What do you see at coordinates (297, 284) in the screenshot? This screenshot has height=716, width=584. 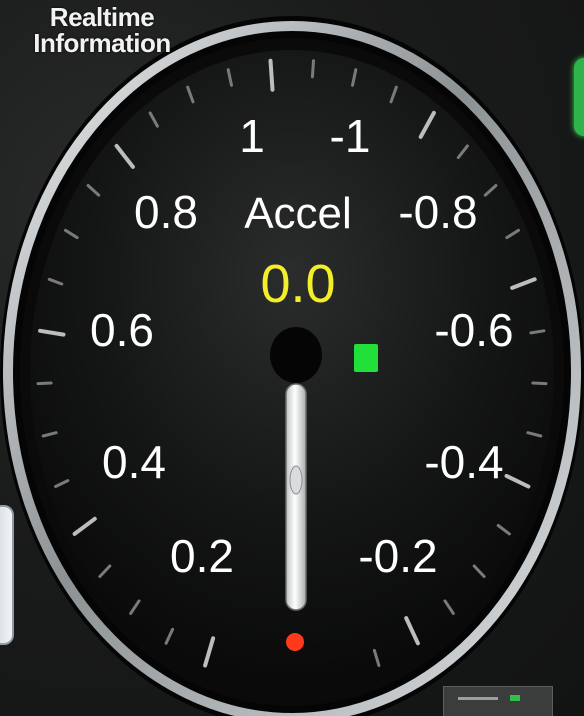 I see `gauge-value: 0.0` at bounding box center [297, 284].